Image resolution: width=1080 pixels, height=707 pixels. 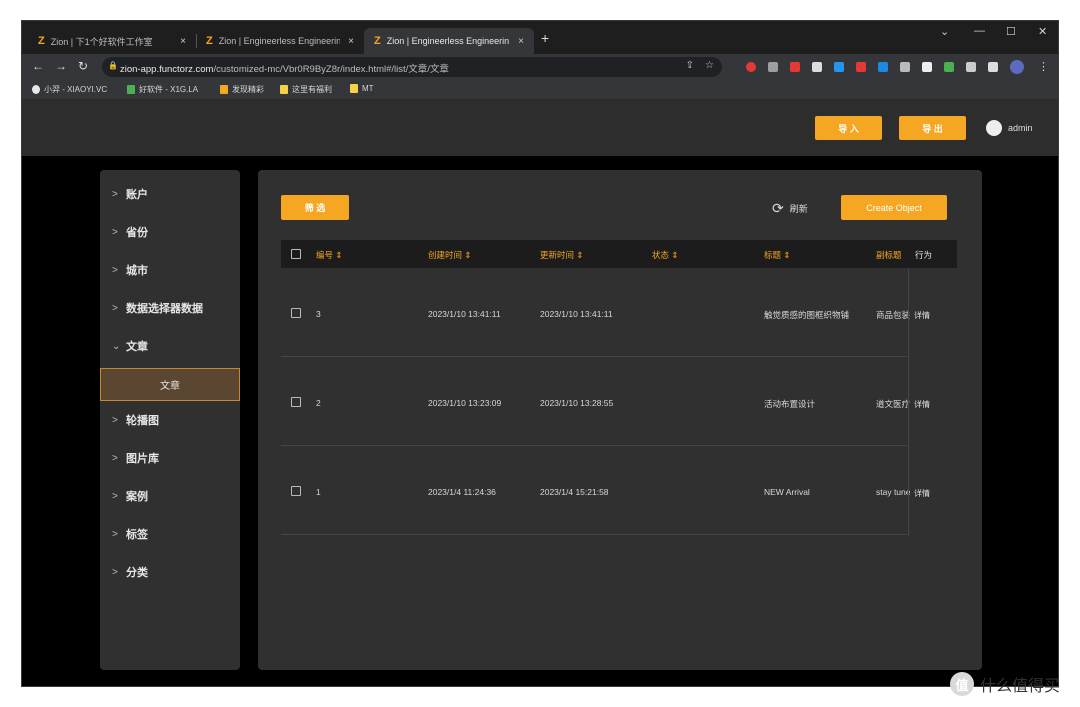 What do you see at coordinates (1042, 31) in the screenshot?
I see `window-close-icon: ✕` at bounding box center [1042, 31].